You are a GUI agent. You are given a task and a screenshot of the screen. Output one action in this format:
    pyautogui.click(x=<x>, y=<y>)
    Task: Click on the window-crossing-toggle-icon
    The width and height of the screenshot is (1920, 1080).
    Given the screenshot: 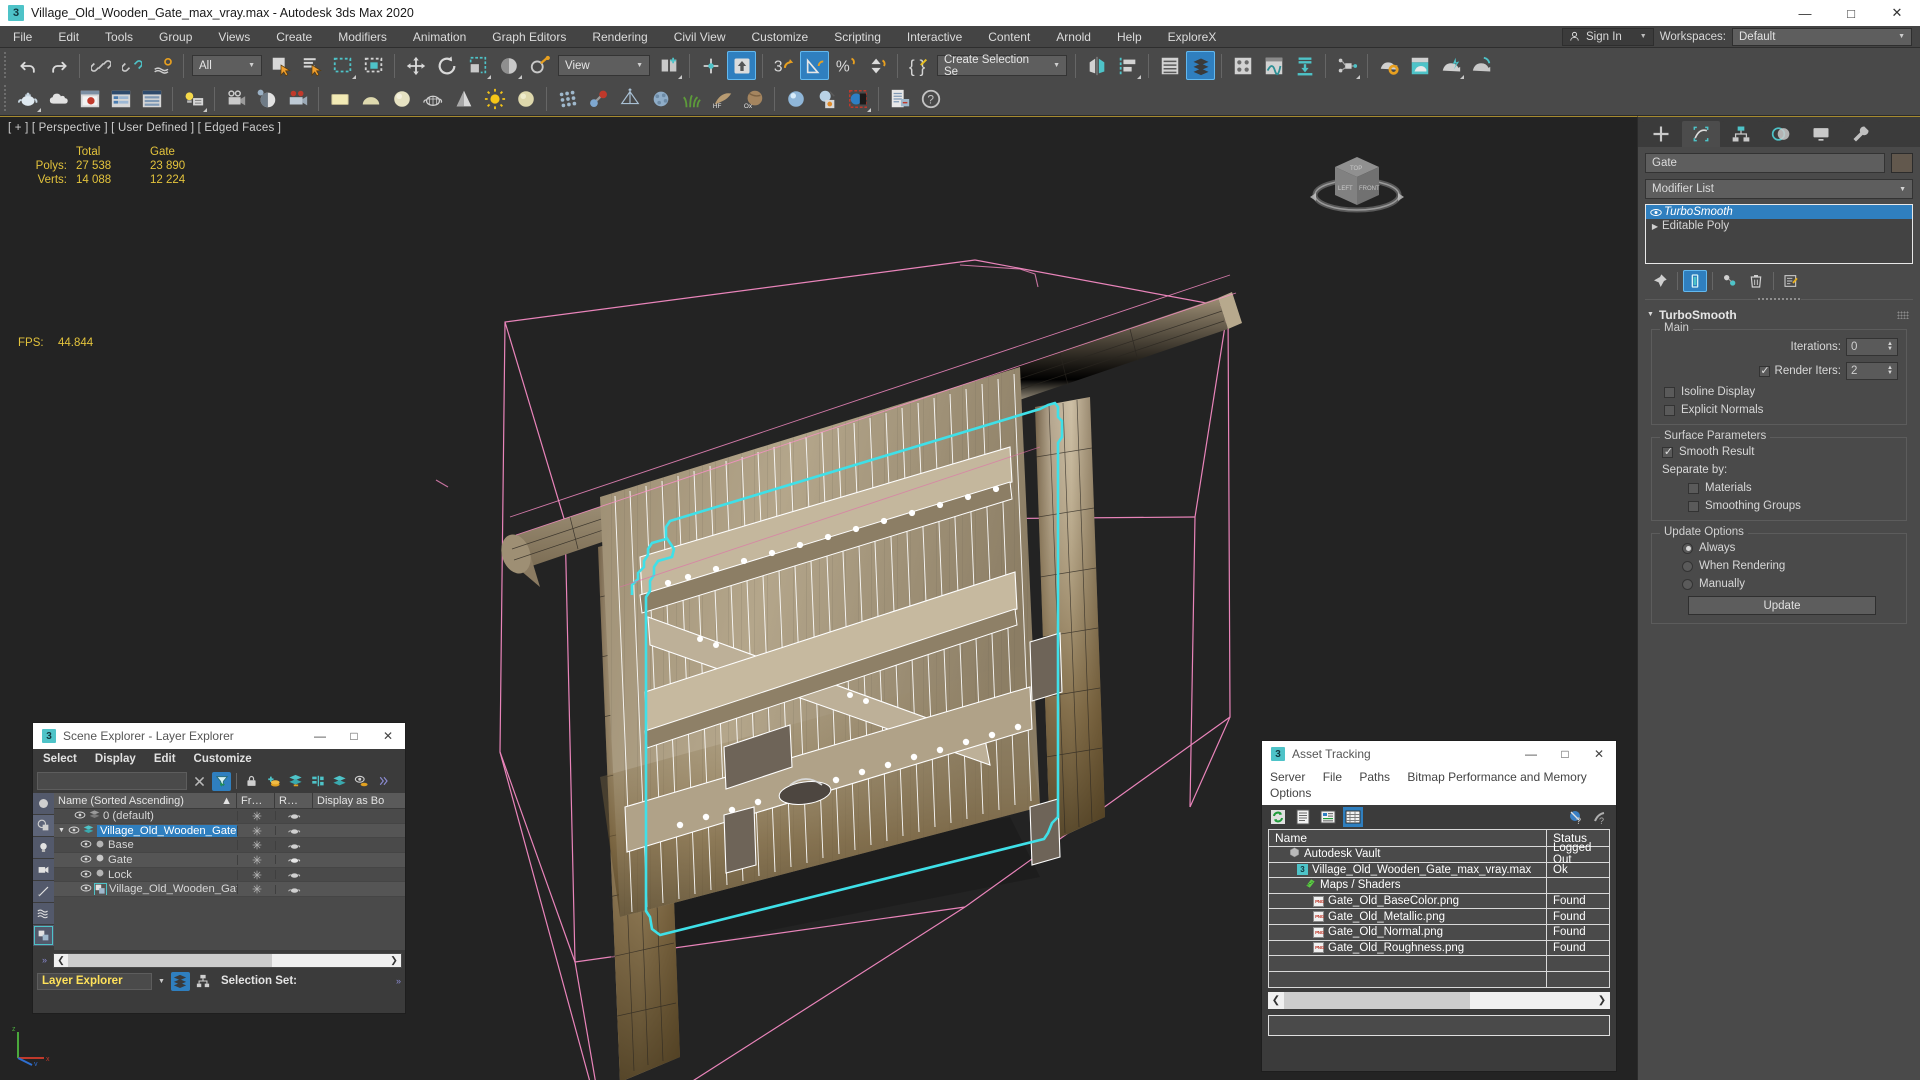 What is the action you would take?
    pyautogui.click(x=373, y=65)
    